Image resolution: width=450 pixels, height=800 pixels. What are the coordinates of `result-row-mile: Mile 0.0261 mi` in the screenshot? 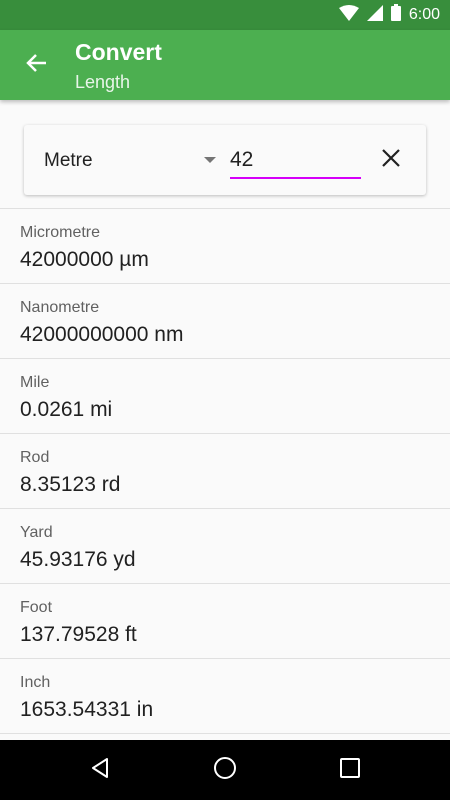 It's located at (225, 396).